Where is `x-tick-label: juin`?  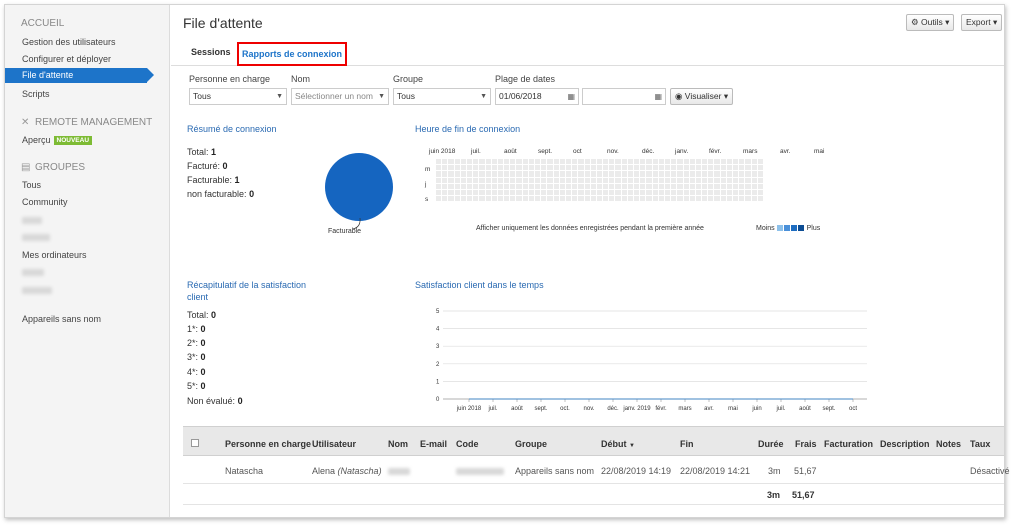
x-tick-label: juin is located at coordinates (756, 409).